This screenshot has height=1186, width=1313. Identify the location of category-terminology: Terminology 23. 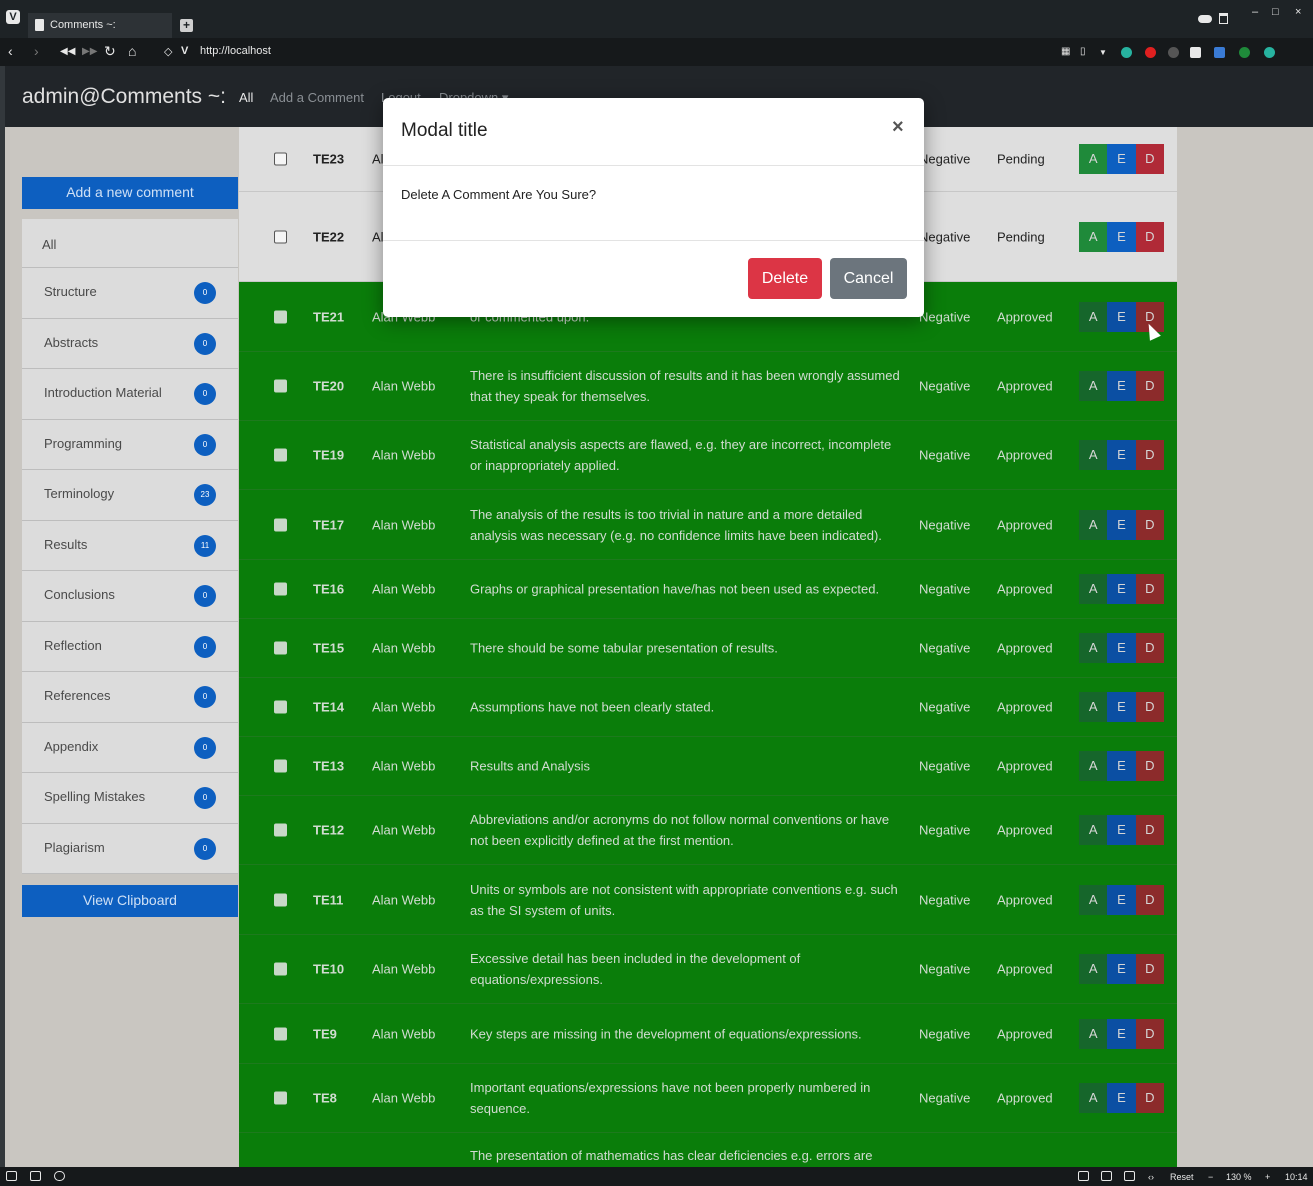
(130, 495).